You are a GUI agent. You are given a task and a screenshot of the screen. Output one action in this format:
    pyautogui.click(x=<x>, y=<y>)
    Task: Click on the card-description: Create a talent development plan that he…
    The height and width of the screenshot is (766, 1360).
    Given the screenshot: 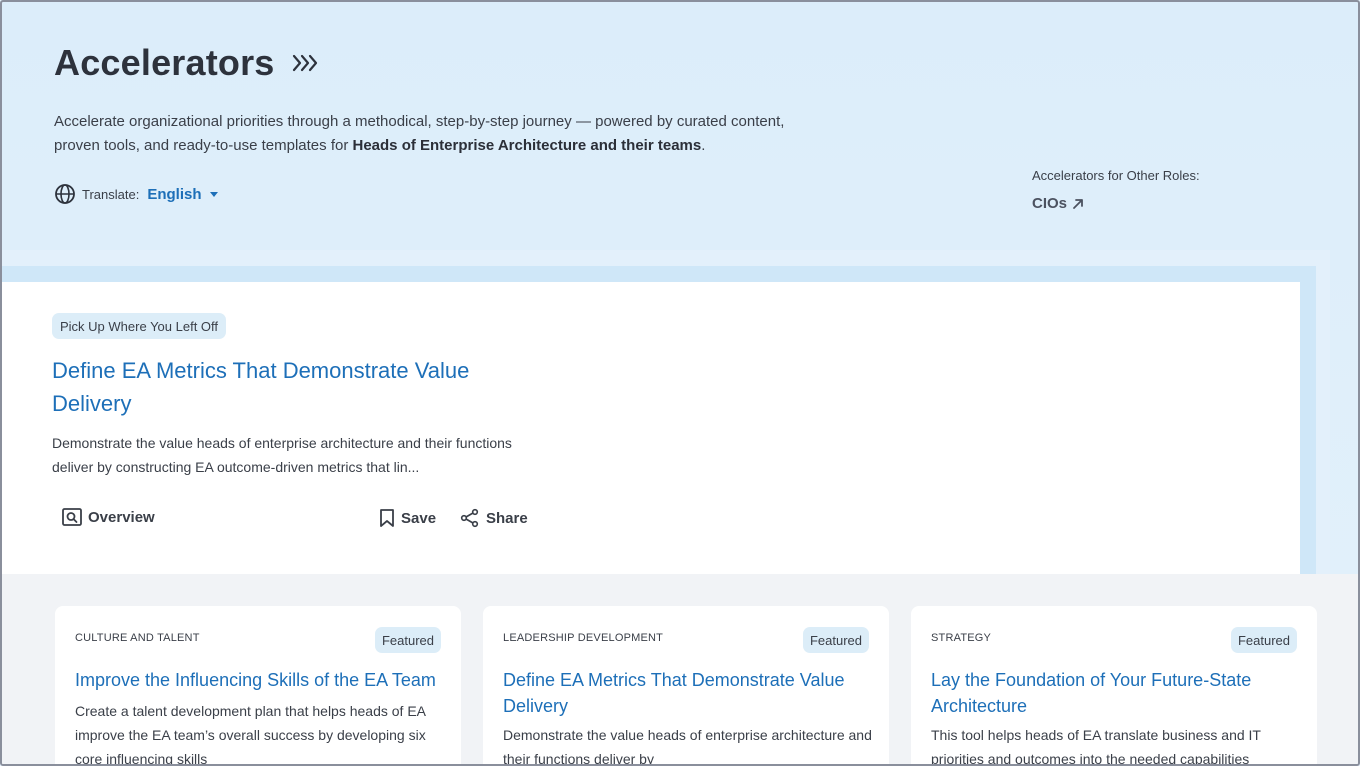 What is the action you would take?
    pyautogui.click(x=250, y=734)
    